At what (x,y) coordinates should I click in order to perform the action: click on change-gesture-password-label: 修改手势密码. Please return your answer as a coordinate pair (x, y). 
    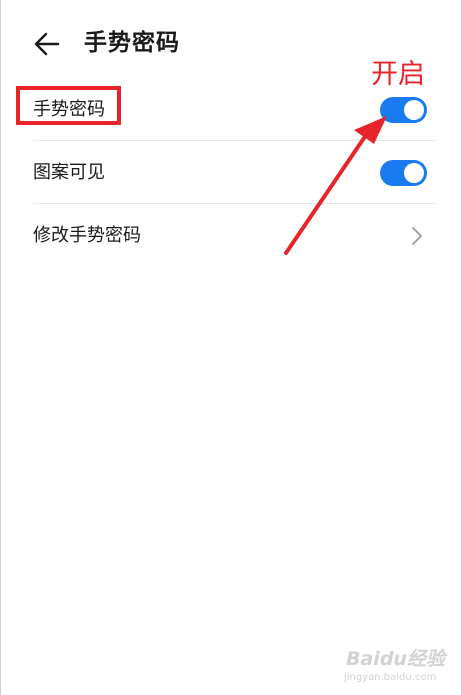
    Looking at the image, I should click on (87, 235).